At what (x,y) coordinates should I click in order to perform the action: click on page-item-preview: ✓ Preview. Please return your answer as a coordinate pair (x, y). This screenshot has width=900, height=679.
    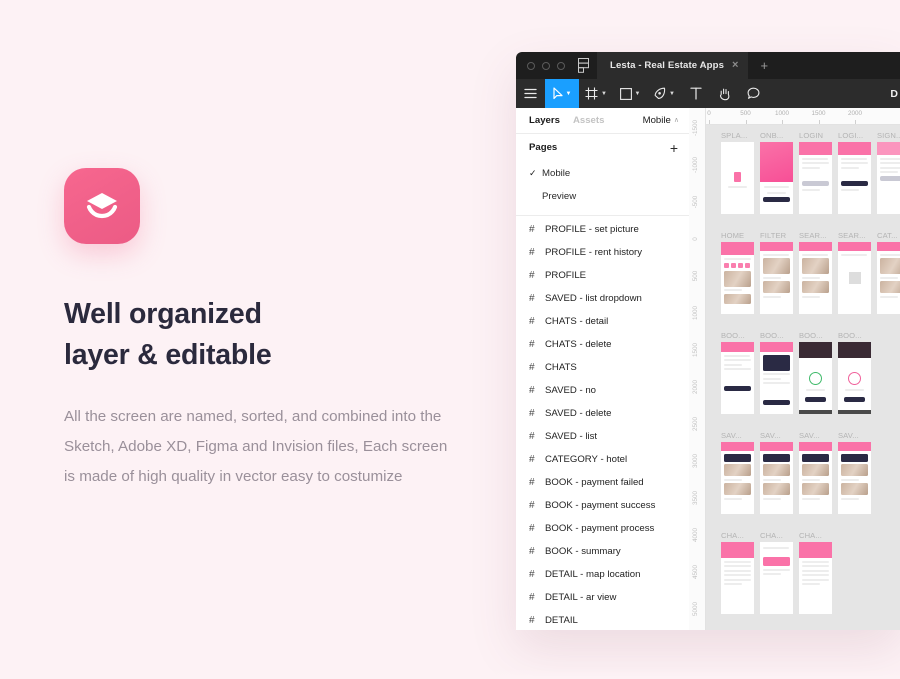
    Looking at the image, I should click on (602, 196).